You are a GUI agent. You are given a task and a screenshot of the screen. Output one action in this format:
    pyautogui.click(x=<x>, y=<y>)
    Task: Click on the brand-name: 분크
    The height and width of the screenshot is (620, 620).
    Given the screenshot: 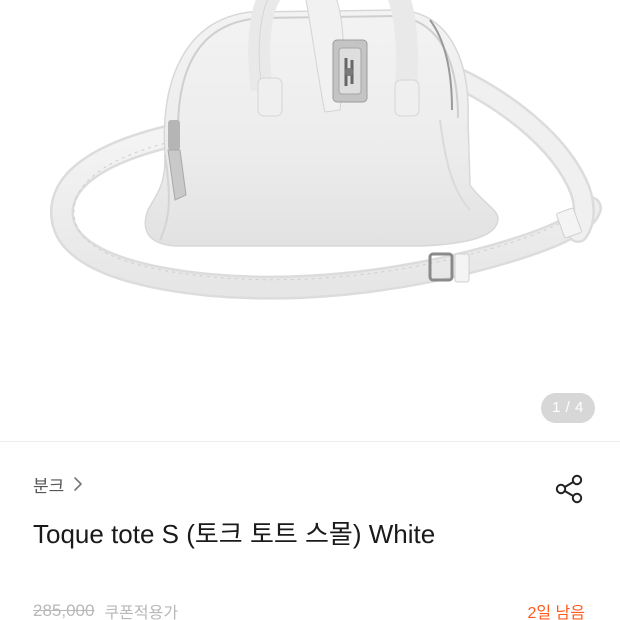 What is the action you would take?
    pyautogui.click(x=49, y=486)
    